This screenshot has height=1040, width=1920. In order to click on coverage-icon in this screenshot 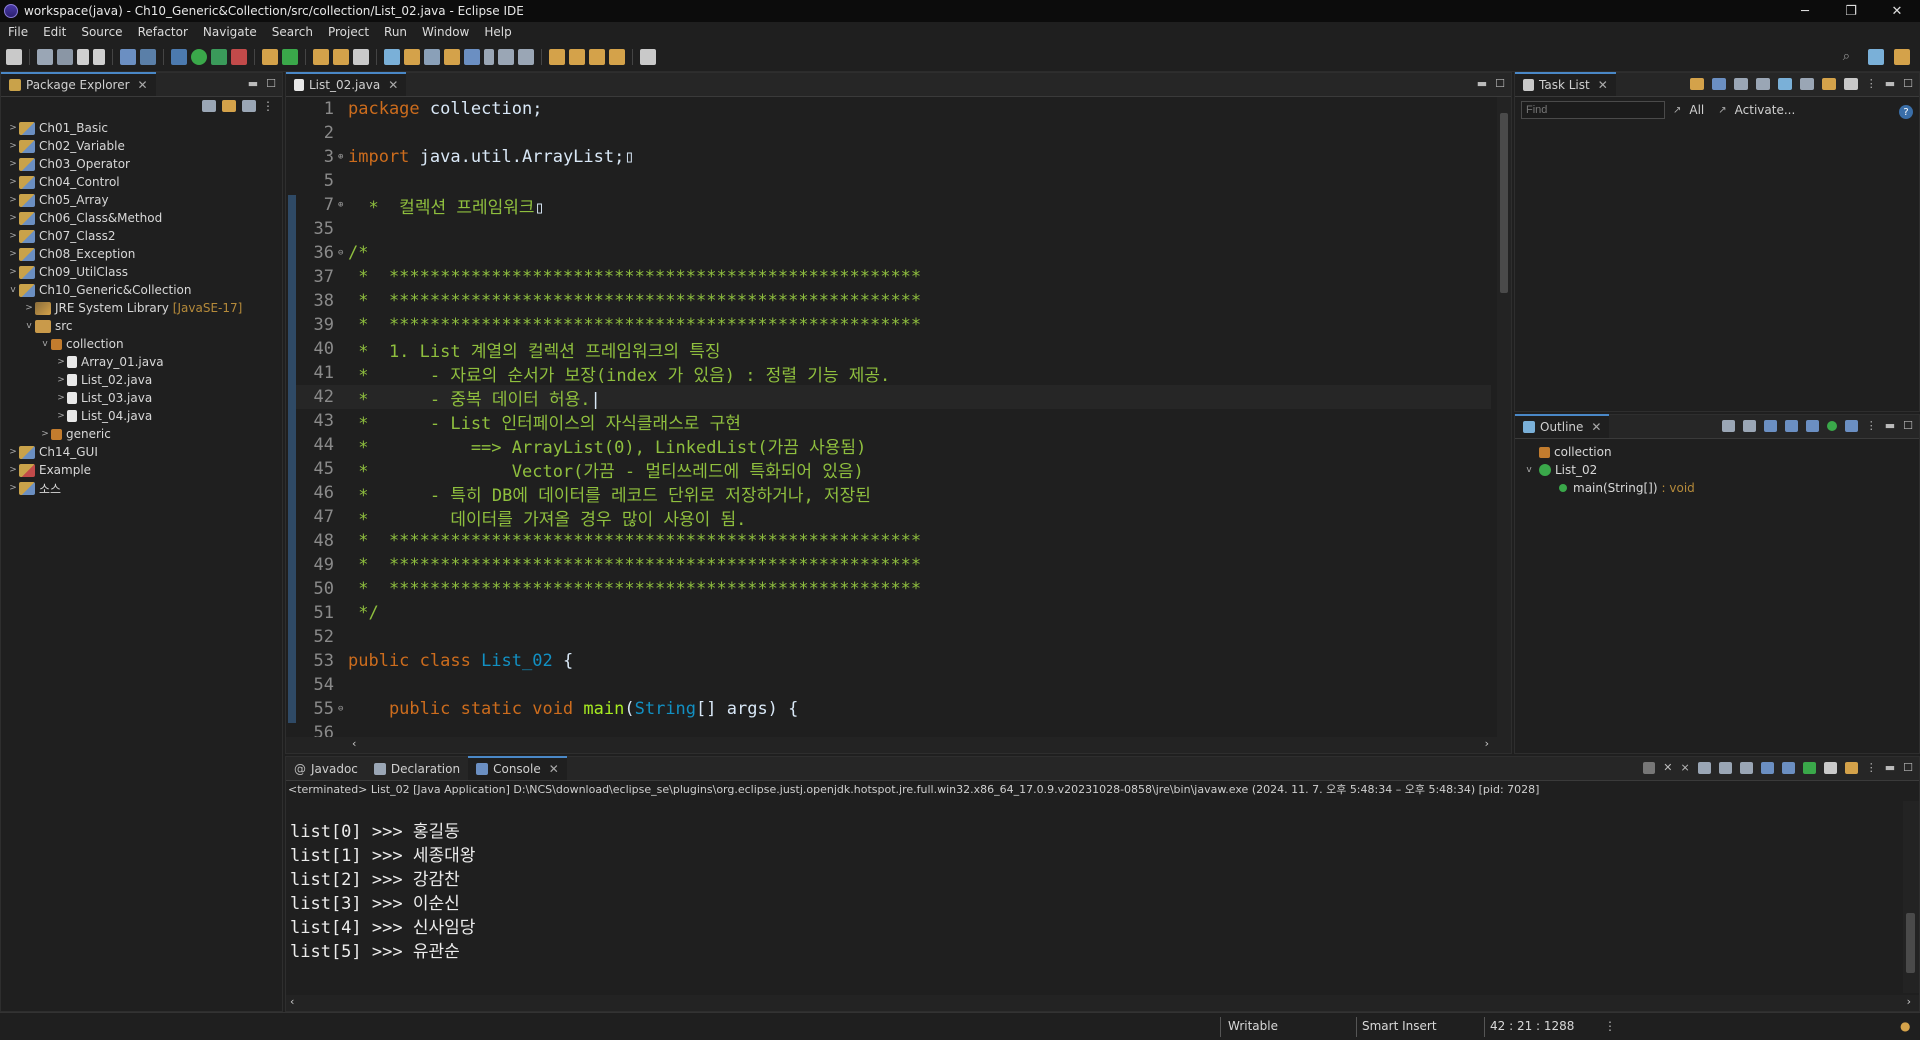, I will do `click(219, 56)`.